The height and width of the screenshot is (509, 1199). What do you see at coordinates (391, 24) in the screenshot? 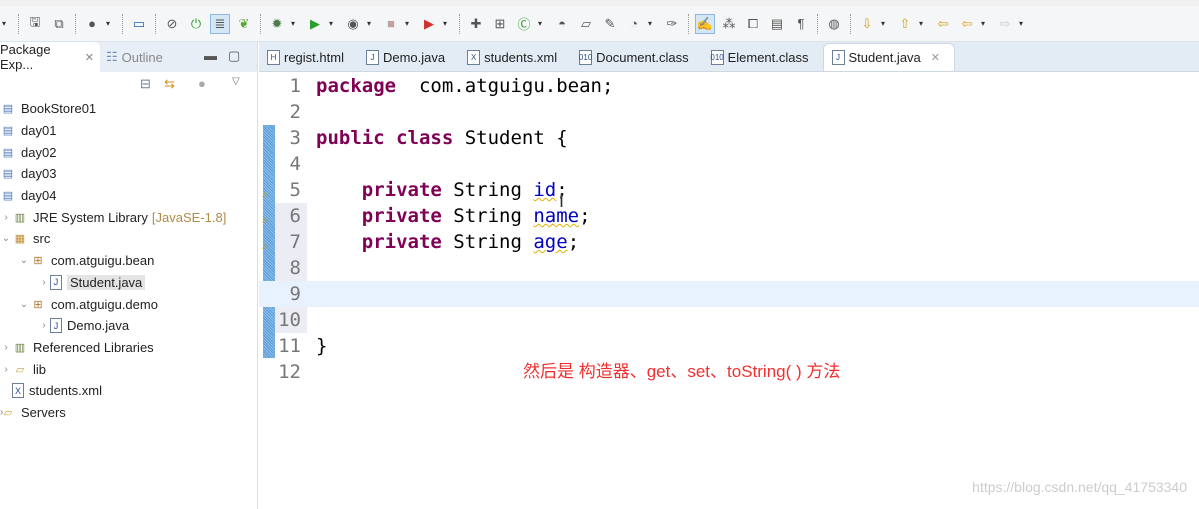
I see `stop-icon: ■` at bounding box center [391, 24].